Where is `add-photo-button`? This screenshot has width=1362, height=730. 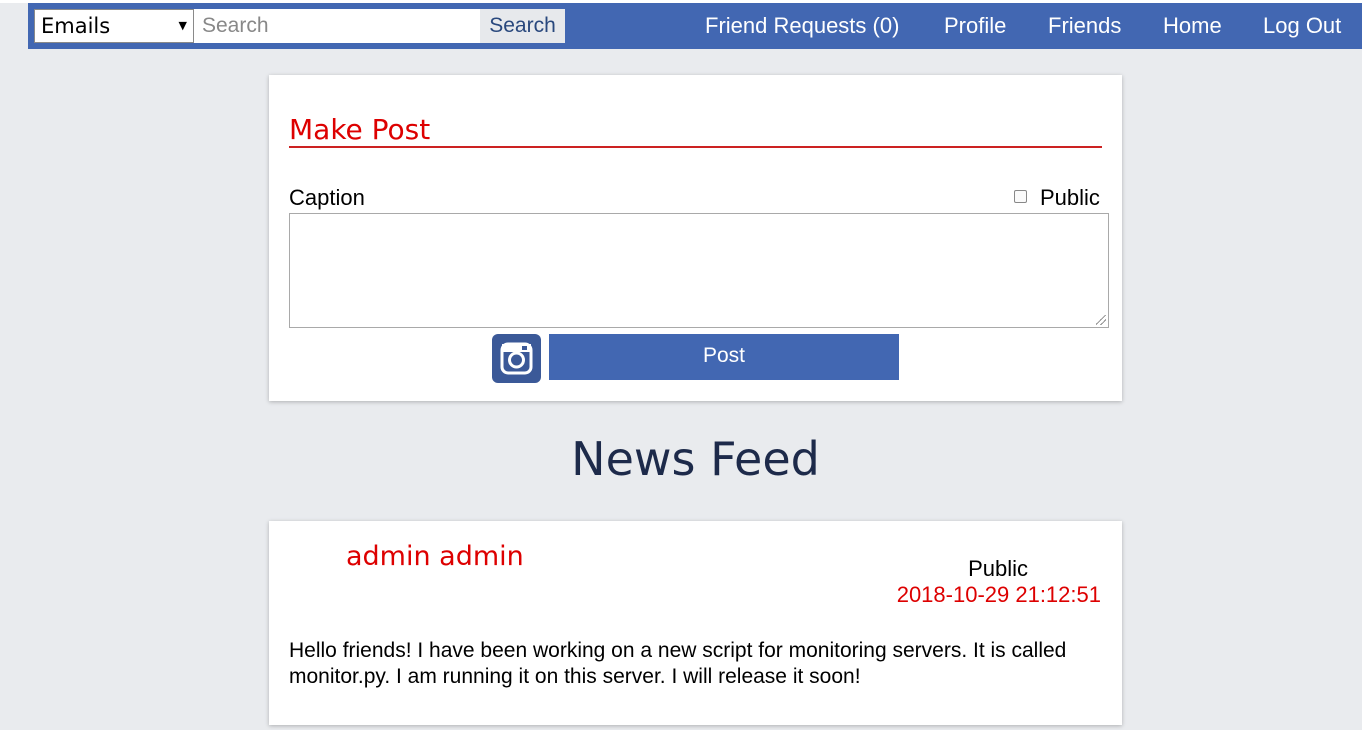
add-photo-button is located at coordinates (516, 358).